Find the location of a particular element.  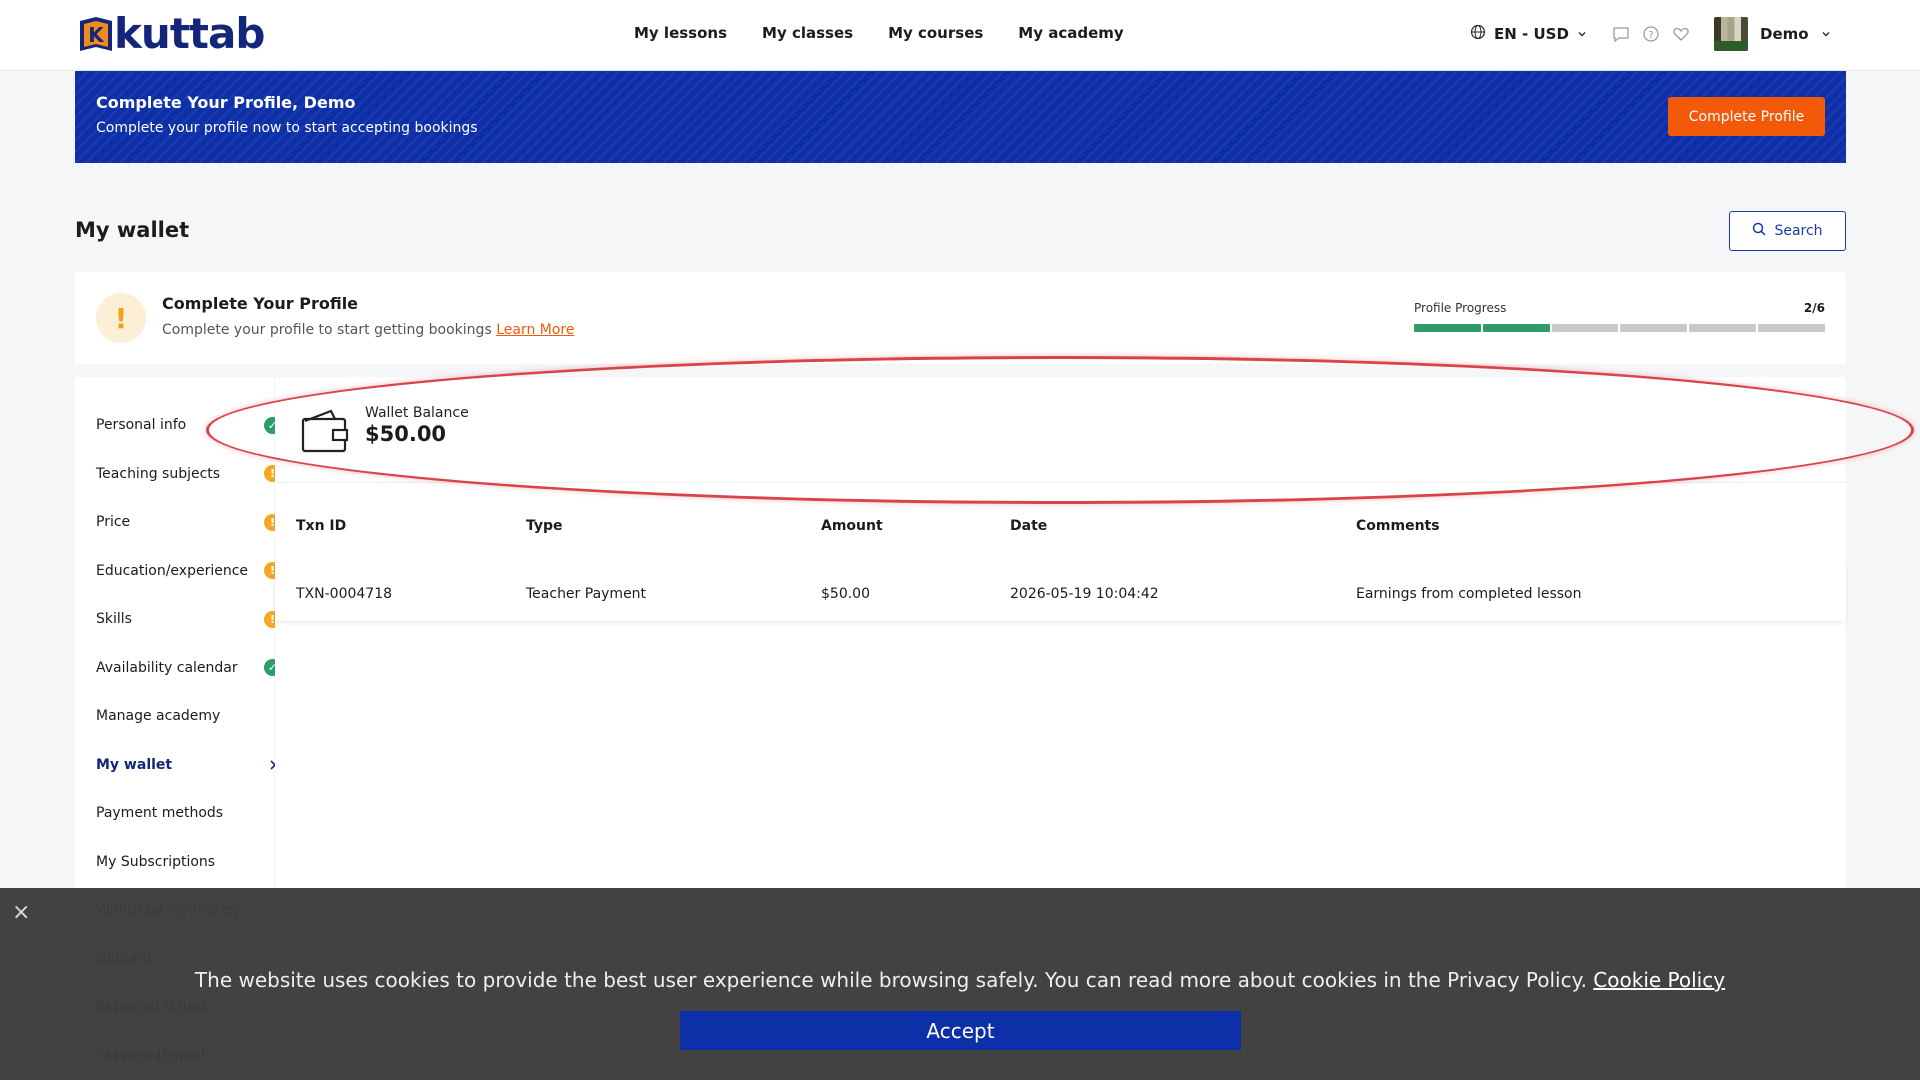

nav-my-classes: My classes is located at coordinates (807, 33).